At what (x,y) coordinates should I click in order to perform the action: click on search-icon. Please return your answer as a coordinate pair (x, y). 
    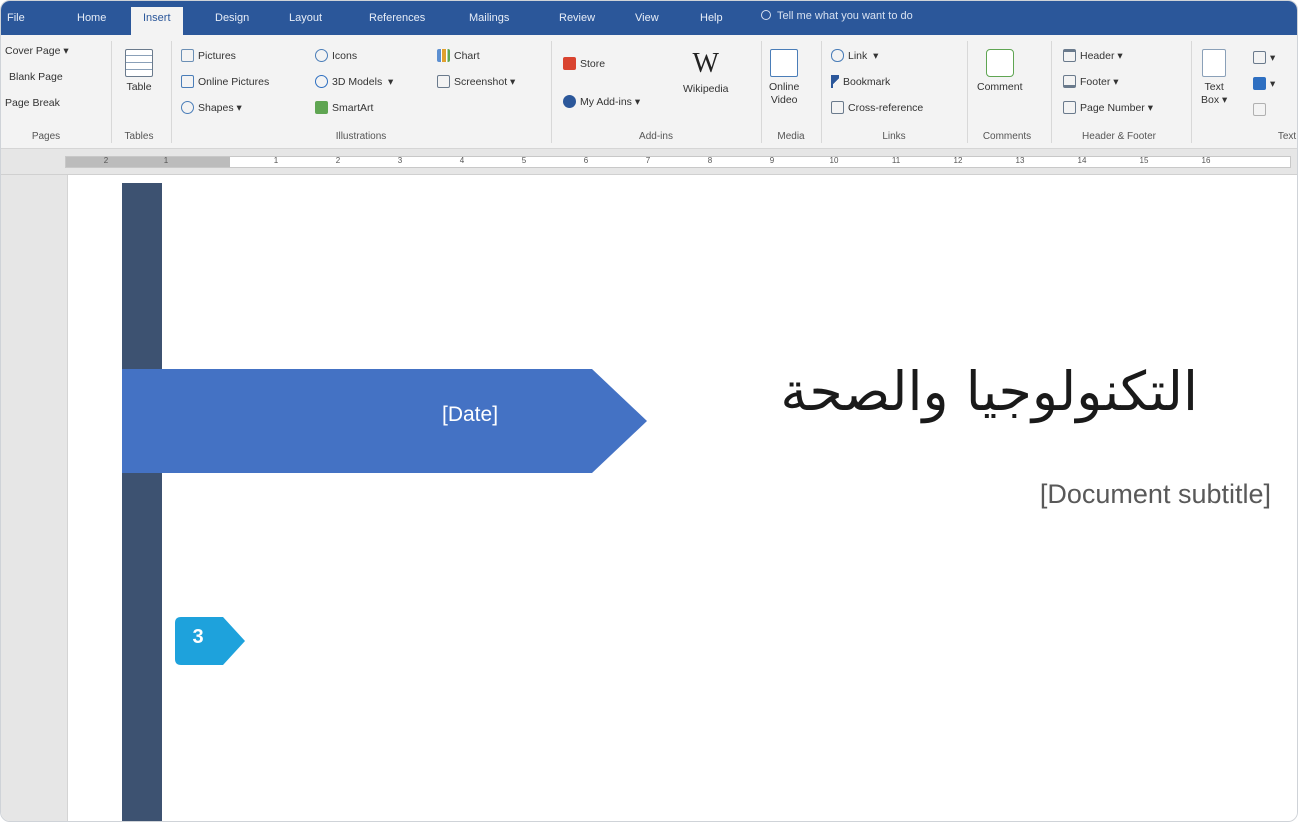
    Looking at the image, I should click on (766, 15).